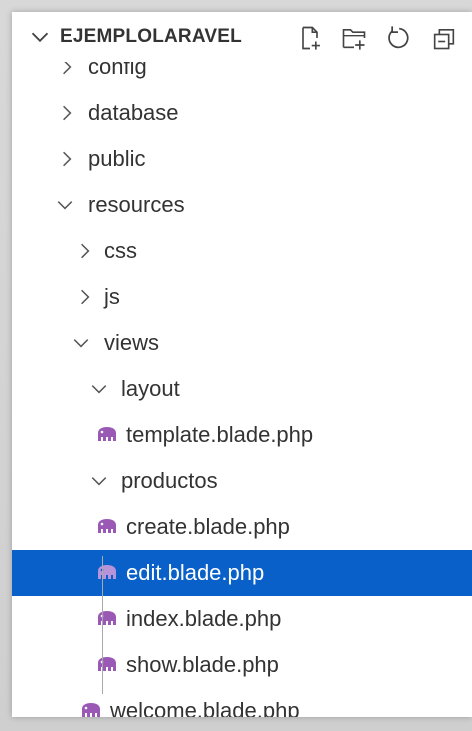 Image resolution: width=472 pixels, height=731 pixels. Describe the element at coordinates (242, 389) in the screenshot. I see `tree-item-layout: layout` at that location.